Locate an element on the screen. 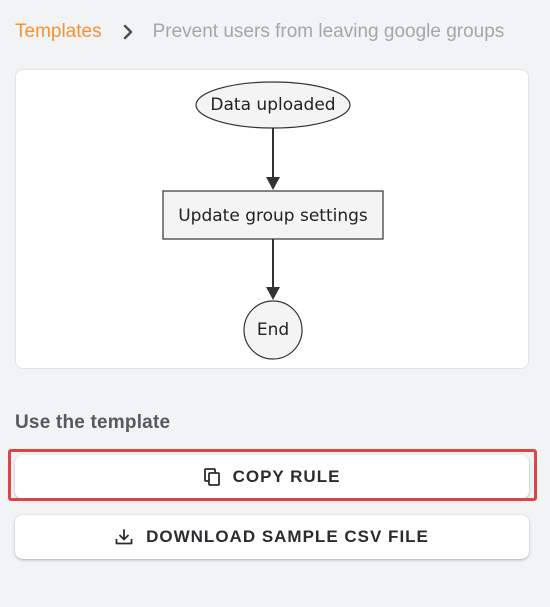 Image resolution: width=550 pixels, height=607 pixels. breadcrumb-current-page: Prevent users from leaving google groups is located at coordinates (328, 31).